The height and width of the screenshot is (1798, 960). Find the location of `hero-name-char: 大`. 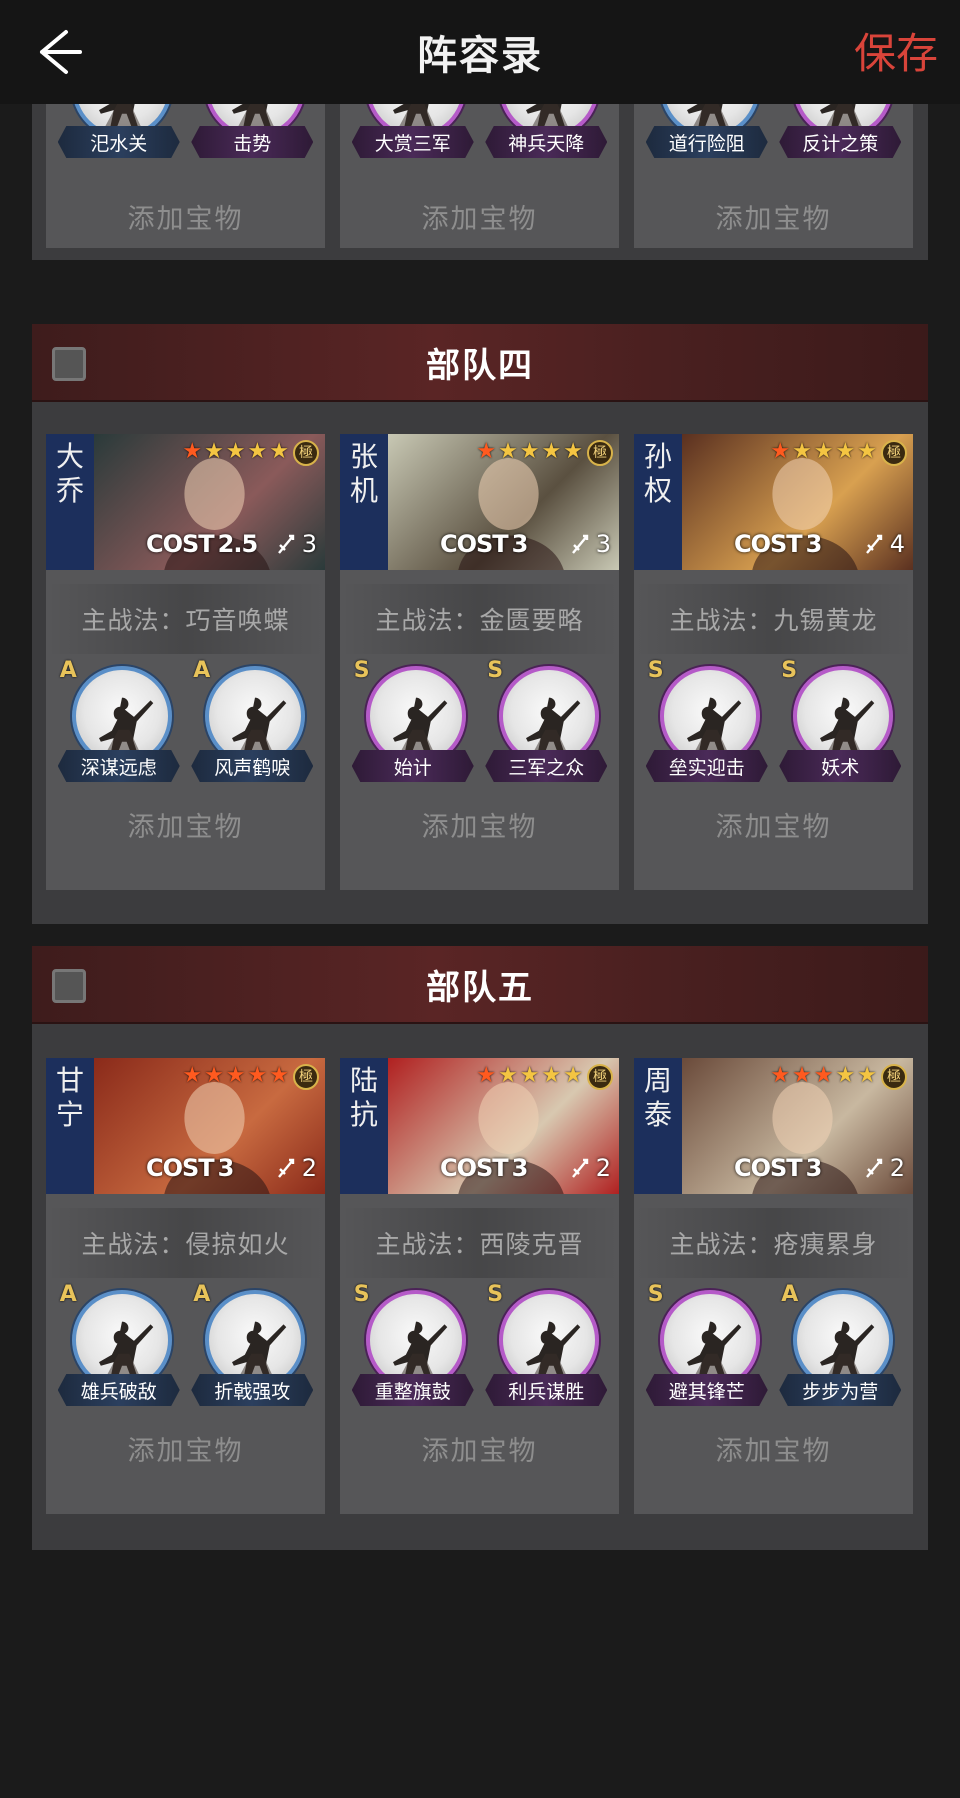

hero-name-char: 大 is located at coordinates (69, 456).